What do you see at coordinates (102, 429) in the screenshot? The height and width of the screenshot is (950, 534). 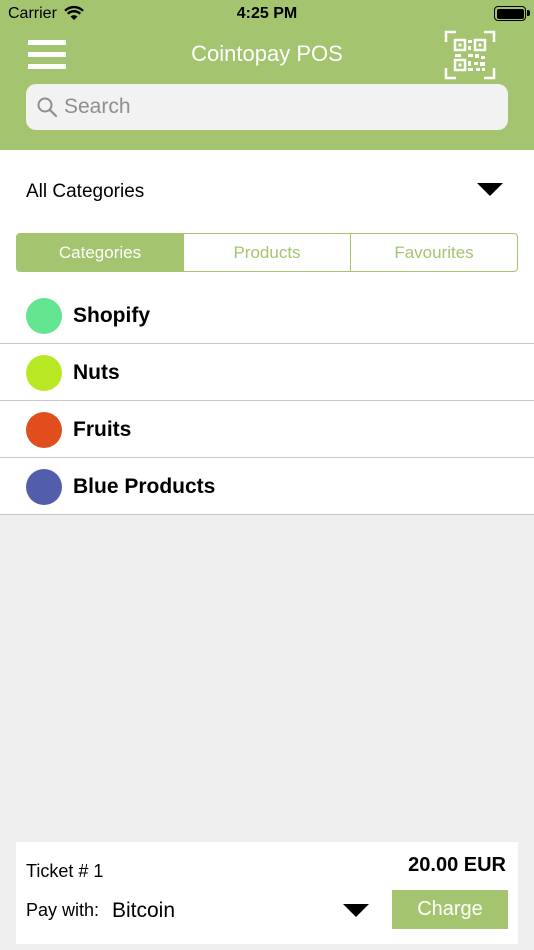 I see `category-label: Fruits` at bounding box center [102, 429].